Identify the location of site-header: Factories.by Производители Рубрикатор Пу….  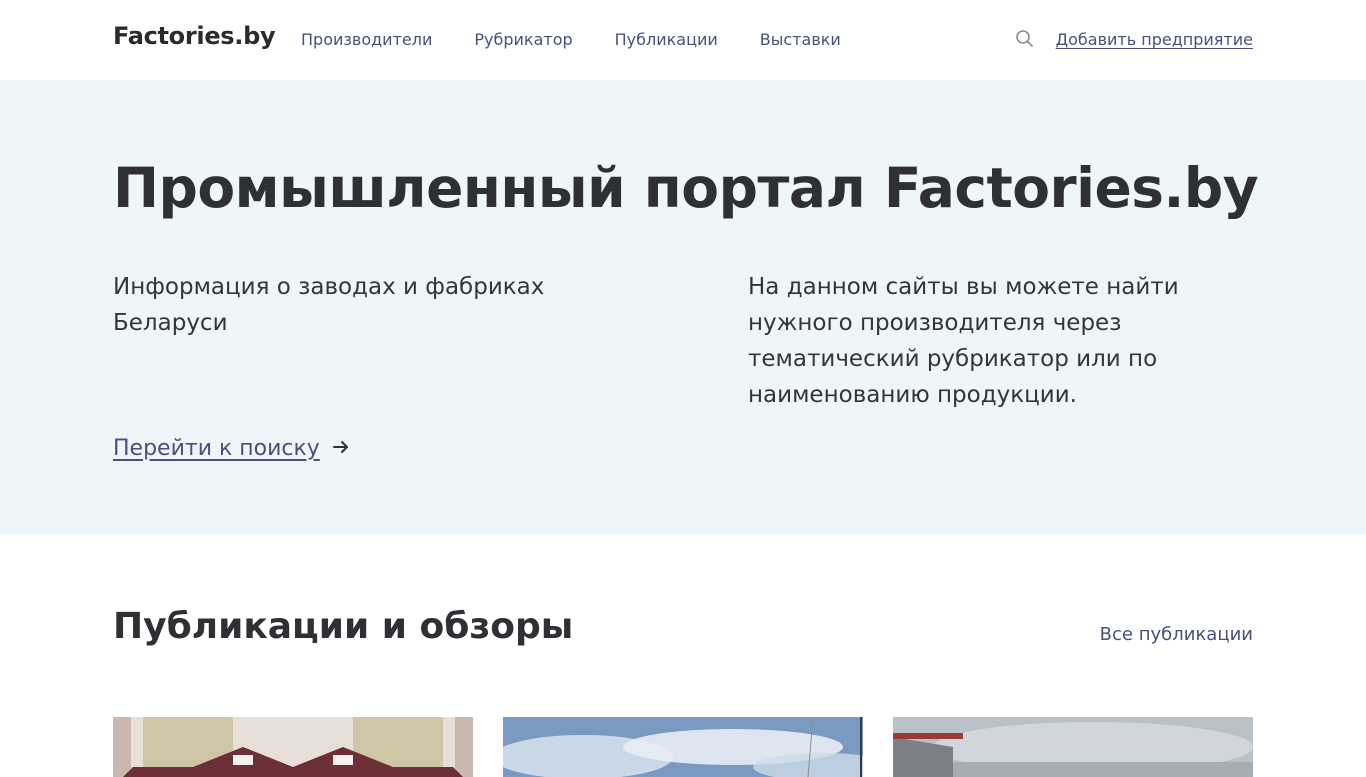
(683, 40).